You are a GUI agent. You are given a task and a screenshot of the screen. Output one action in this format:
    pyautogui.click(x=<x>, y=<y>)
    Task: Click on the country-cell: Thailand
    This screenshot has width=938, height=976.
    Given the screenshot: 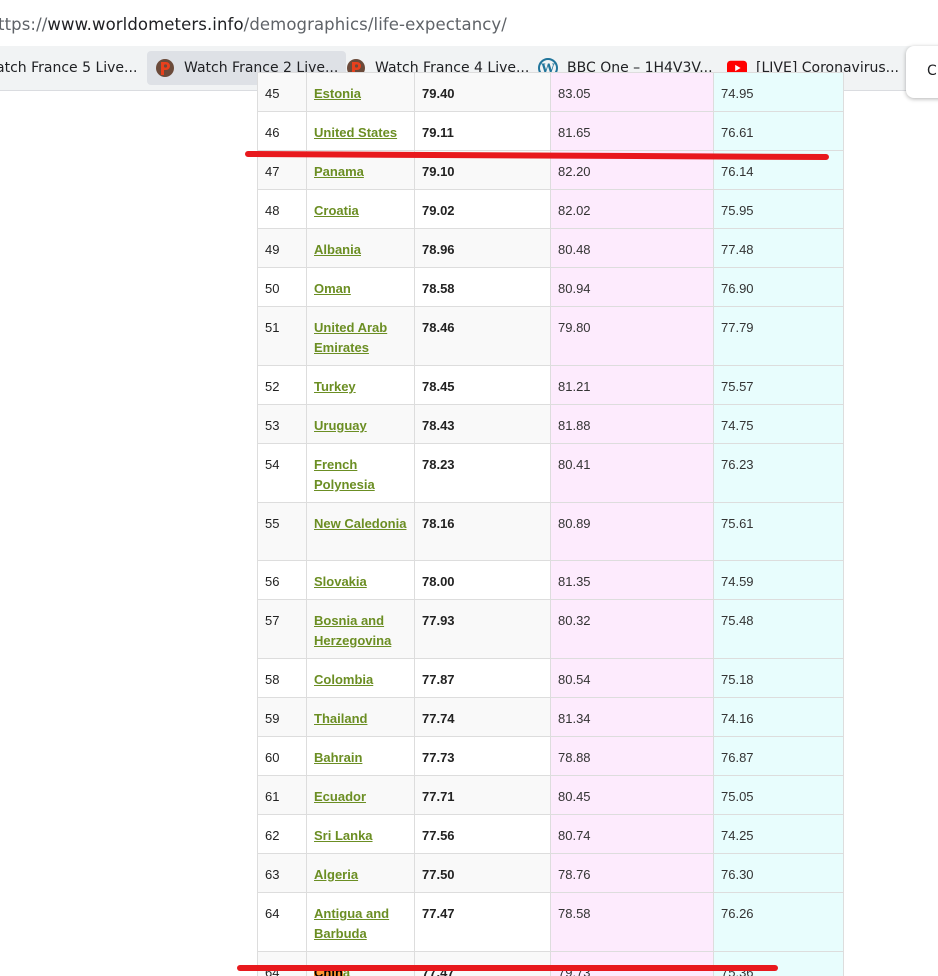 What is the action you would take?
    pyautogui.click(x=360, y=717)
    